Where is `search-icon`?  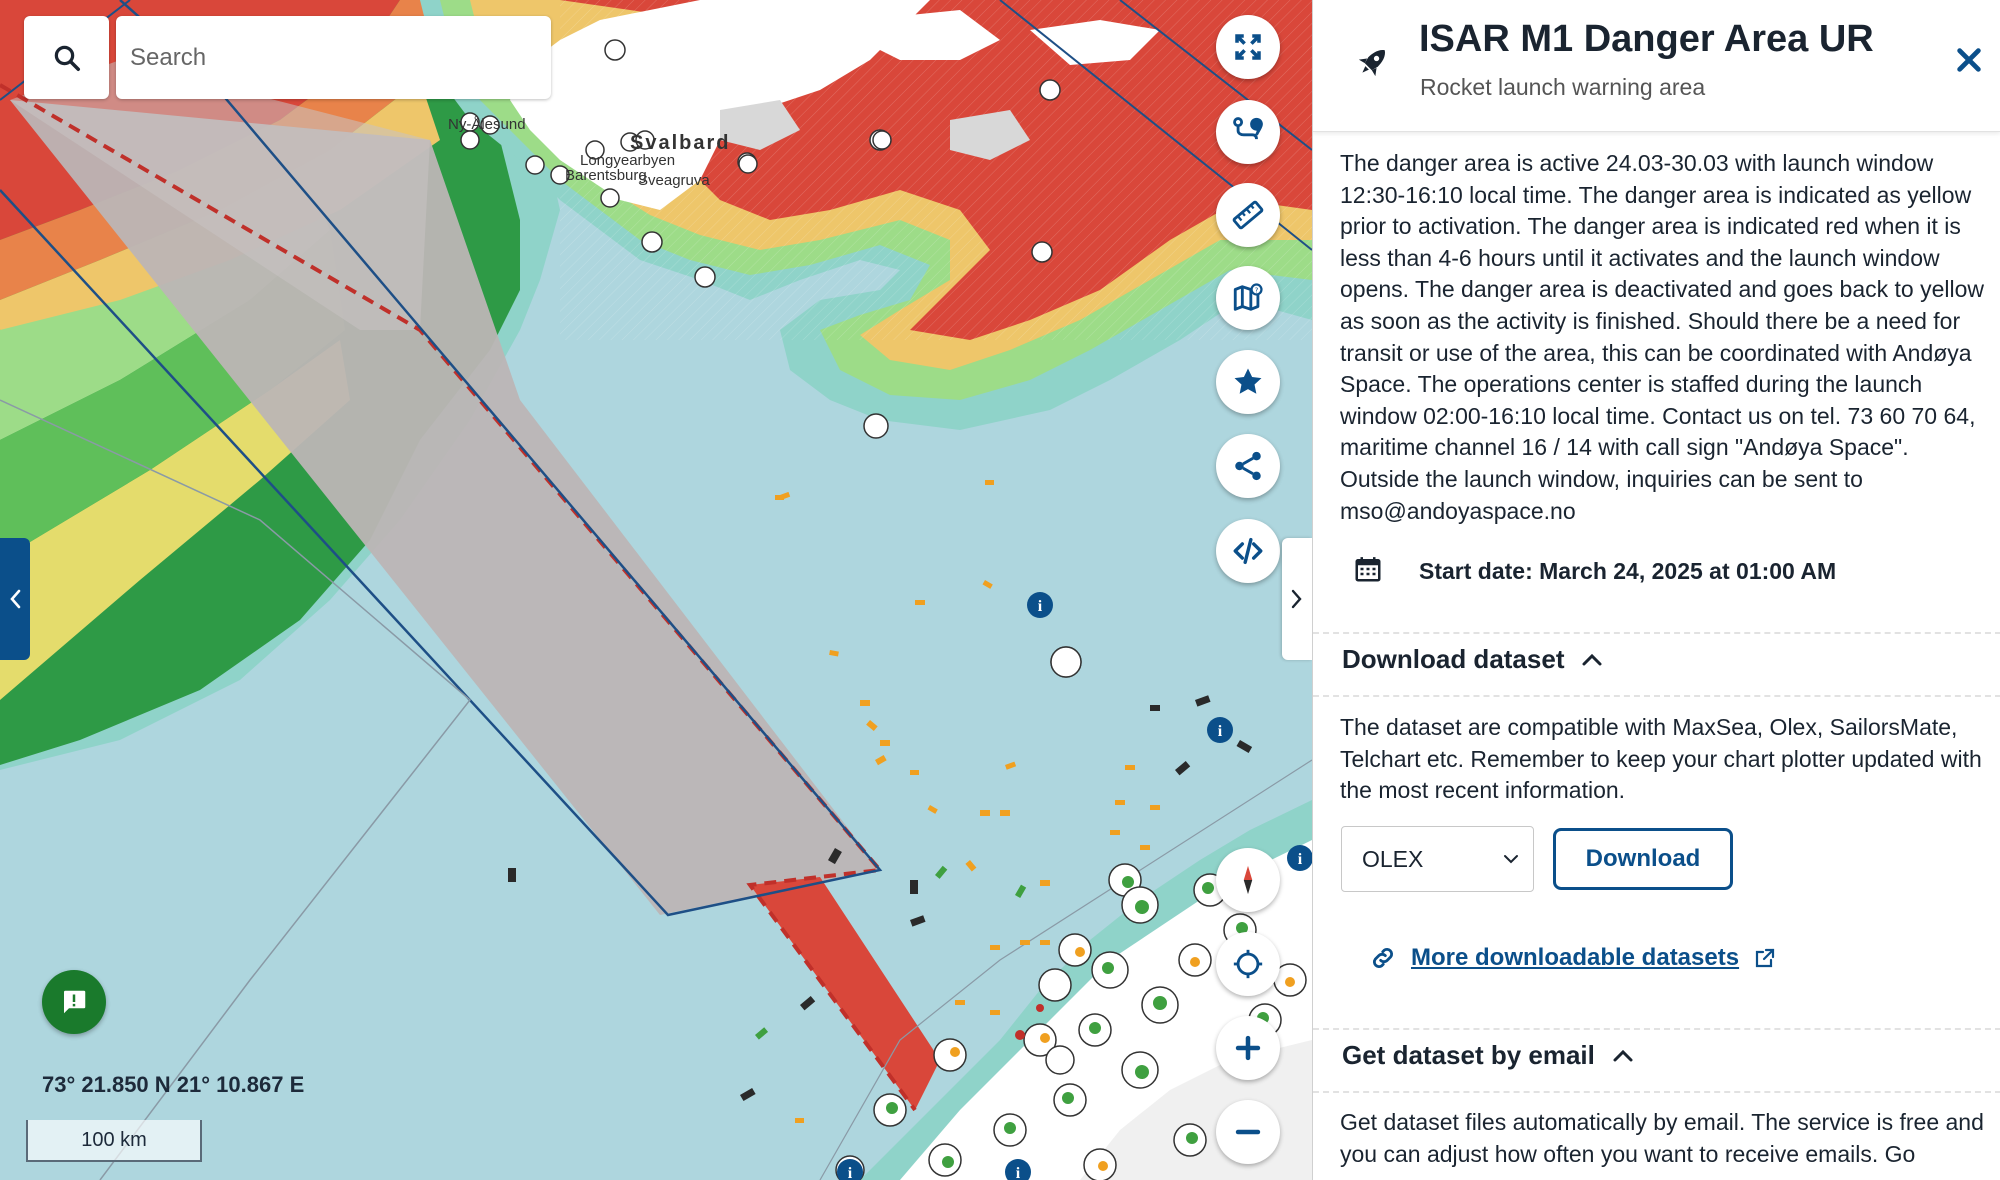 search-icon is located at coordinates (67, 58).